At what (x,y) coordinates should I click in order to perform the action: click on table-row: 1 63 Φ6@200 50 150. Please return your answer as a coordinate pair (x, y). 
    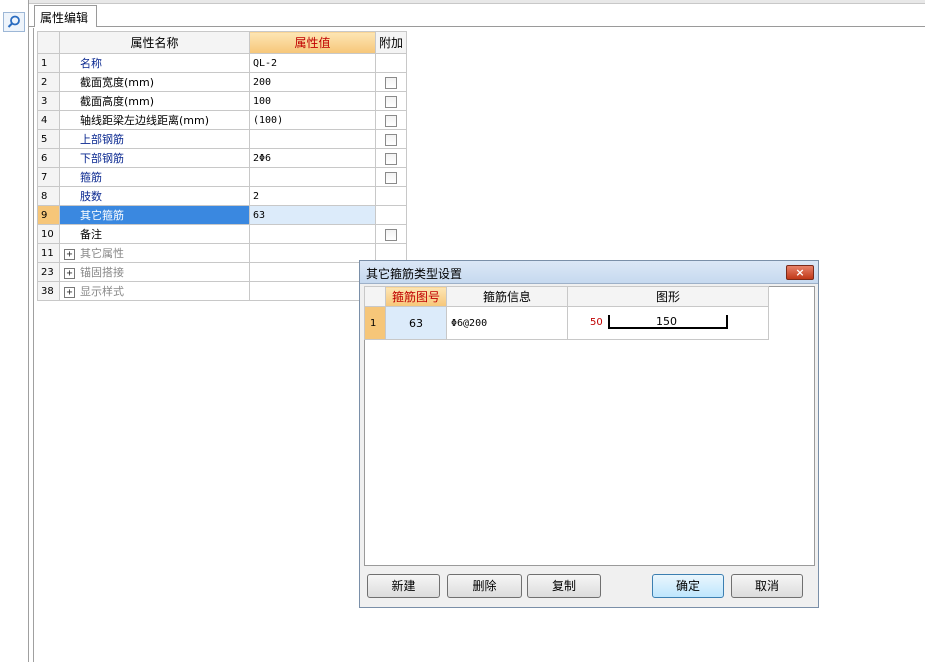
    Looking at the image, I should click on (566, 323).